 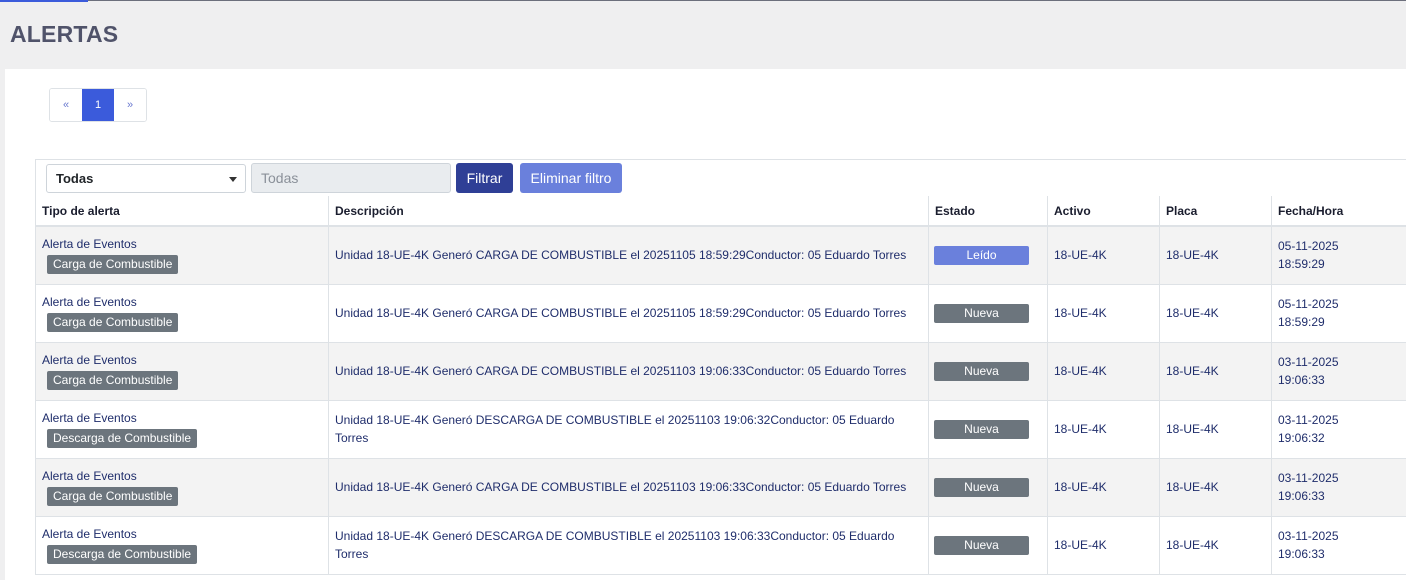 I want to click on filter-bar: Todas Filtrar Eliminar filtro, so click(x=720, y=177).